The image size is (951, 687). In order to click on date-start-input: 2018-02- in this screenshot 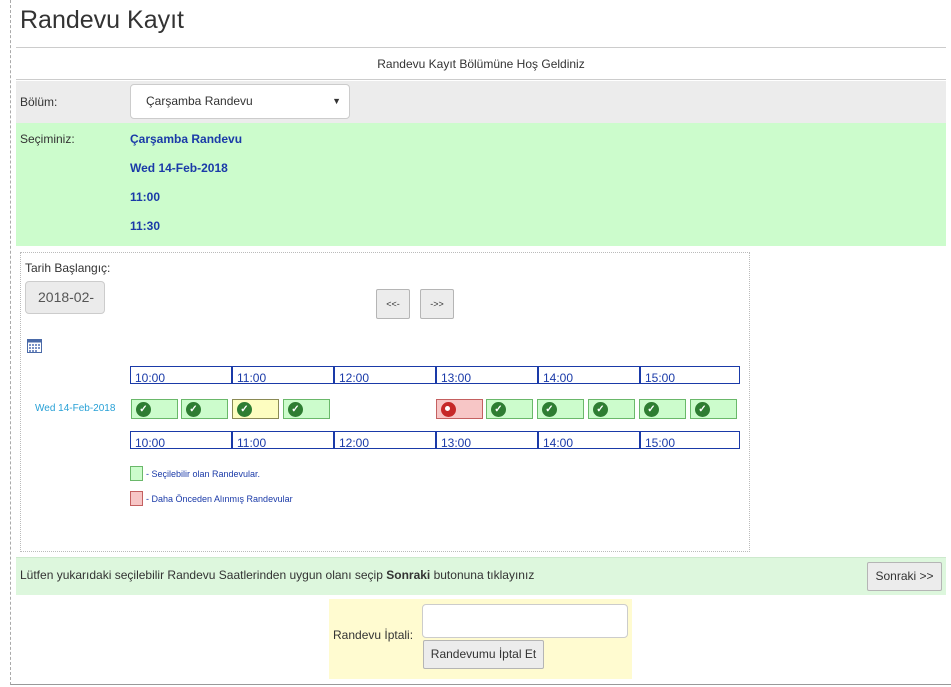, I will do `click(65, 297)`.